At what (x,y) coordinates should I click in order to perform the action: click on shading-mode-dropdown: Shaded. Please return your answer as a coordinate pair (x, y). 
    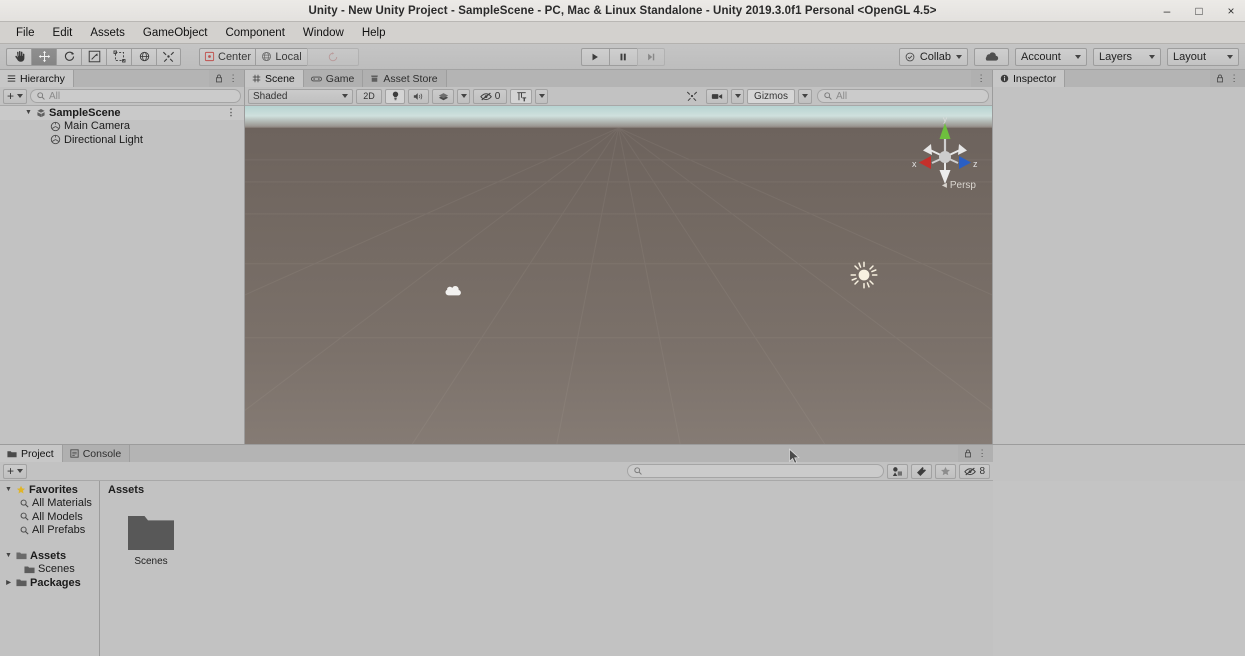
    Looking at the image, I should click on (300, 96).